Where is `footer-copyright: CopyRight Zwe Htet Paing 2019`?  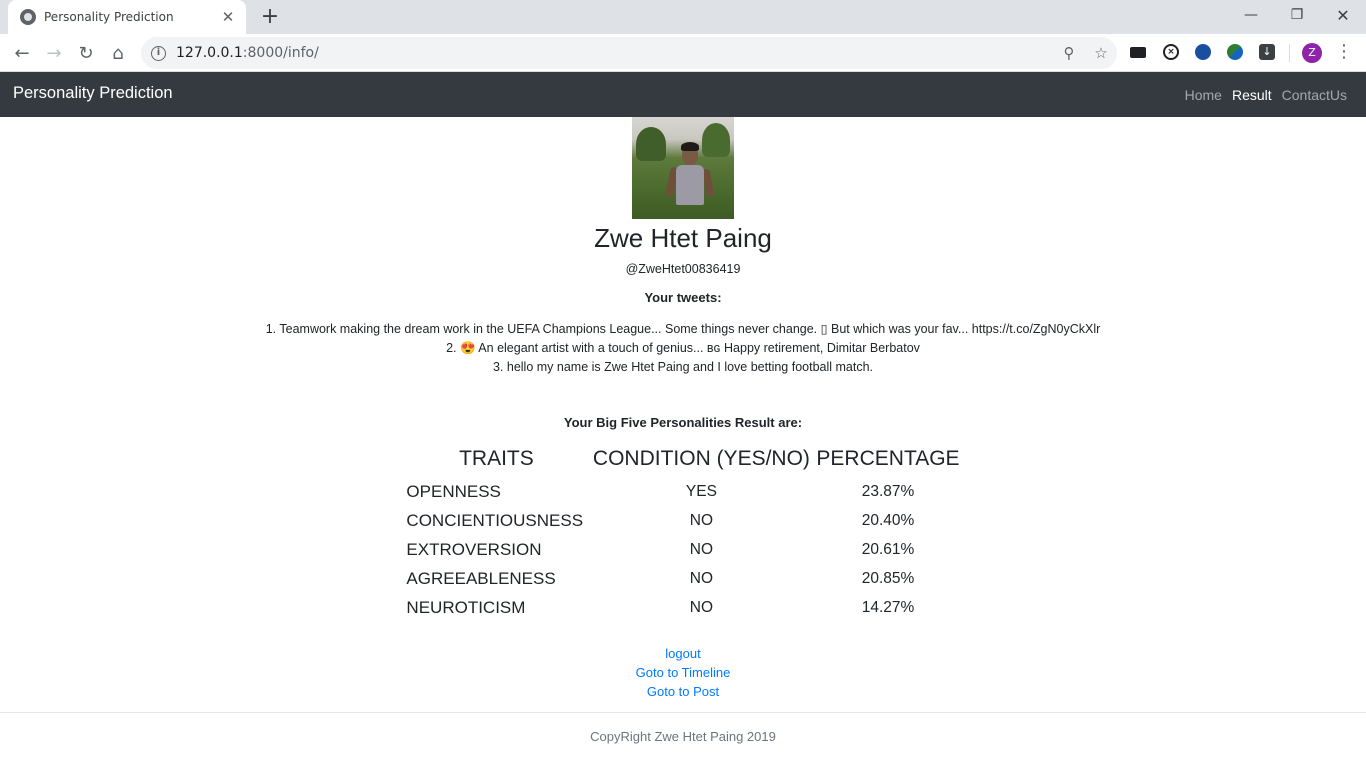 footer-copyright: CopyRight Zwe Htet Paing 2019 is located at coordinates (683, 736).